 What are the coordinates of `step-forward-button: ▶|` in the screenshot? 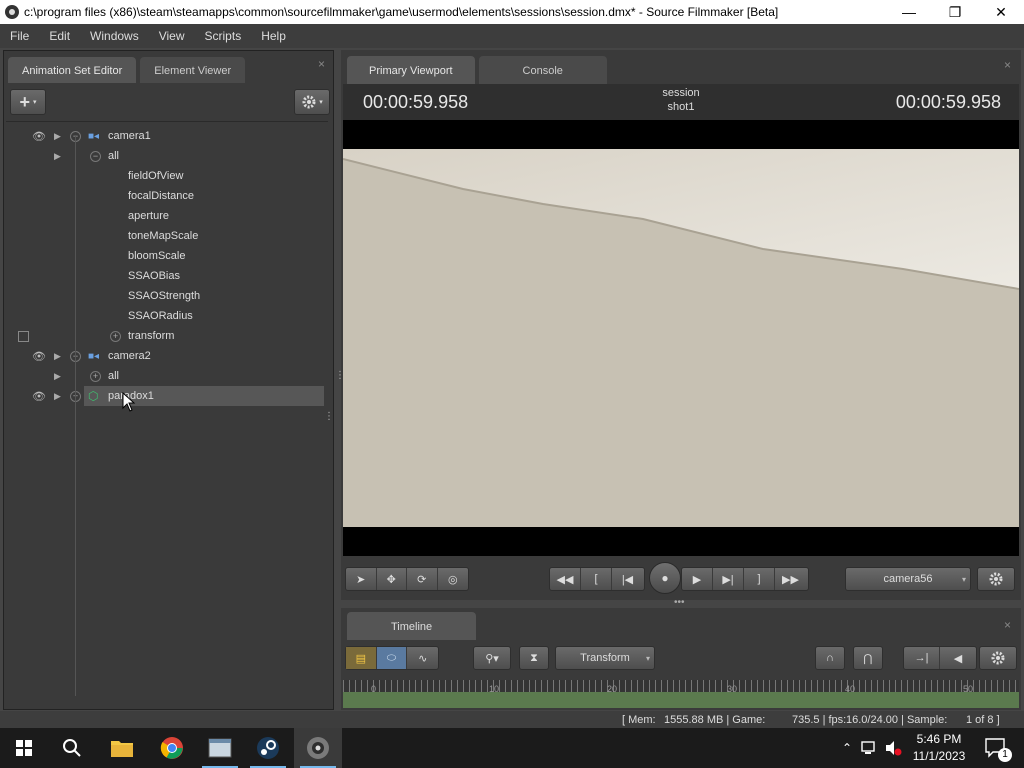 It's located at (728, 579).